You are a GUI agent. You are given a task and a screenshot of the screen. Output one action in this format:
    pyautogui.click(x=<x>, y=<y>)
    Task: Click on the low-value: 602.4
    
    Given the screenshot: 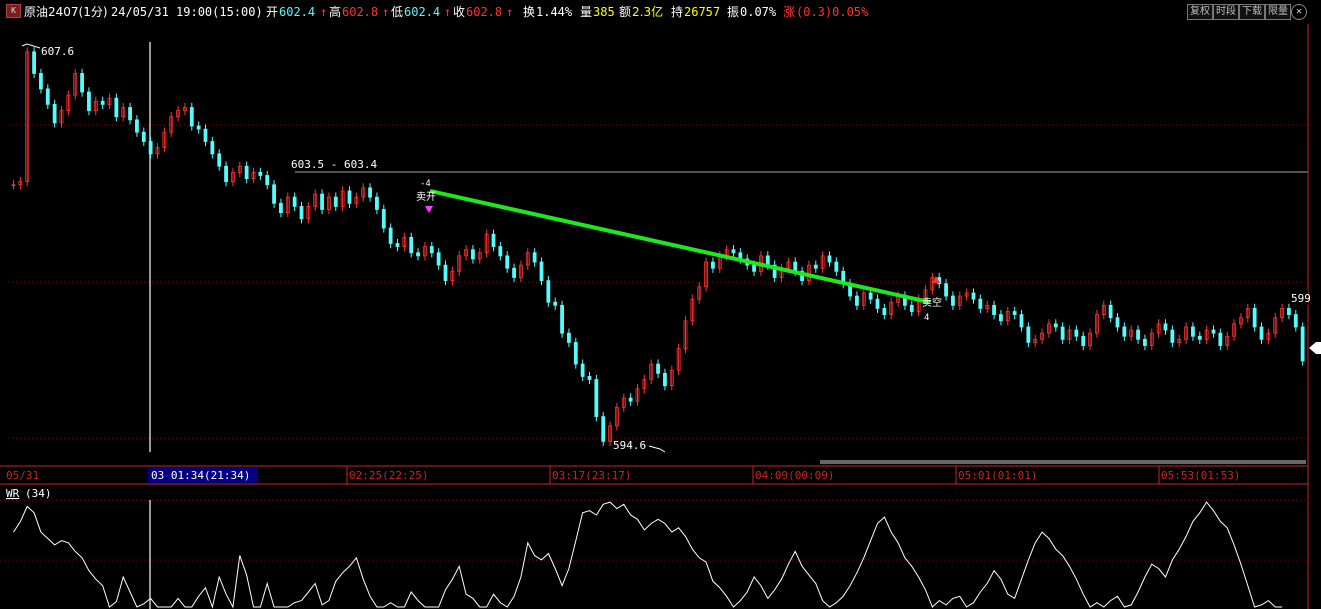 What is the action you would take?
    pyautogui.click(x=422, y=12)
    